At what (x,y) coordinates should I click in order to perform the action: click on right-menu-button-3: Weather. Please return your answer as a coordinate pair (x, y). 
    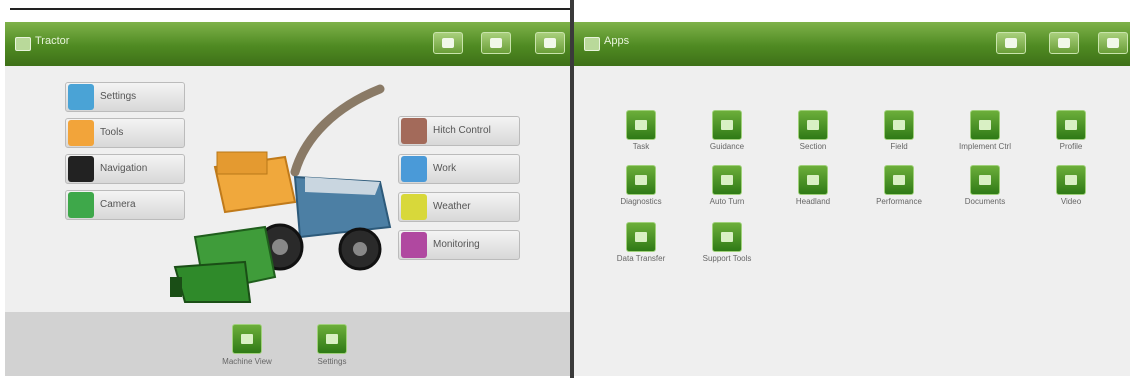
    Looking at the image, I should click on (459, 207).